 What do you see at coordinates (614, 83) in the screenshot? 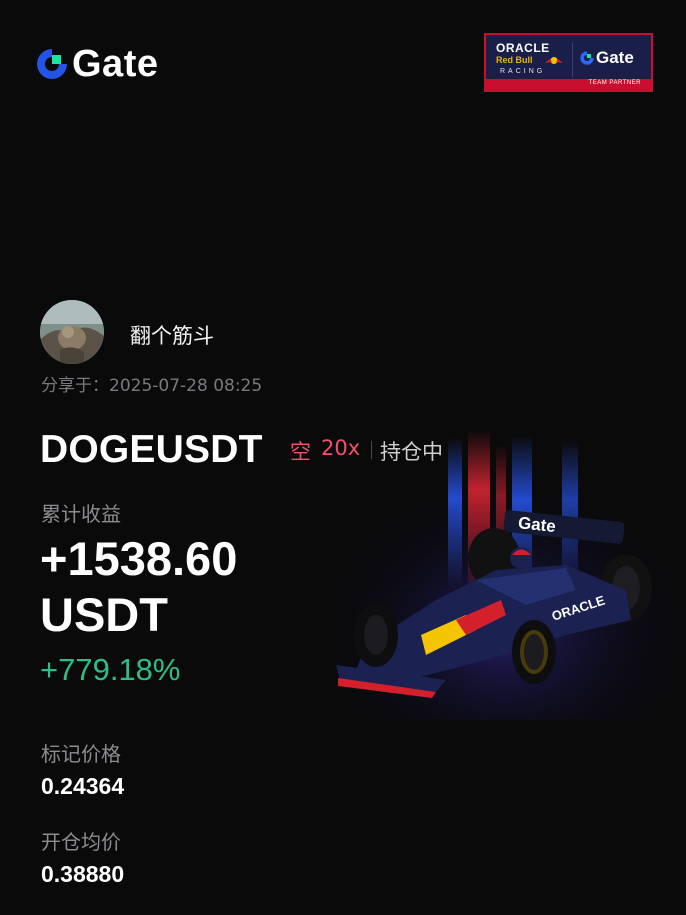
I see `partner-footer-text: TEAM PARTNER` at bounding box center [614, 83].